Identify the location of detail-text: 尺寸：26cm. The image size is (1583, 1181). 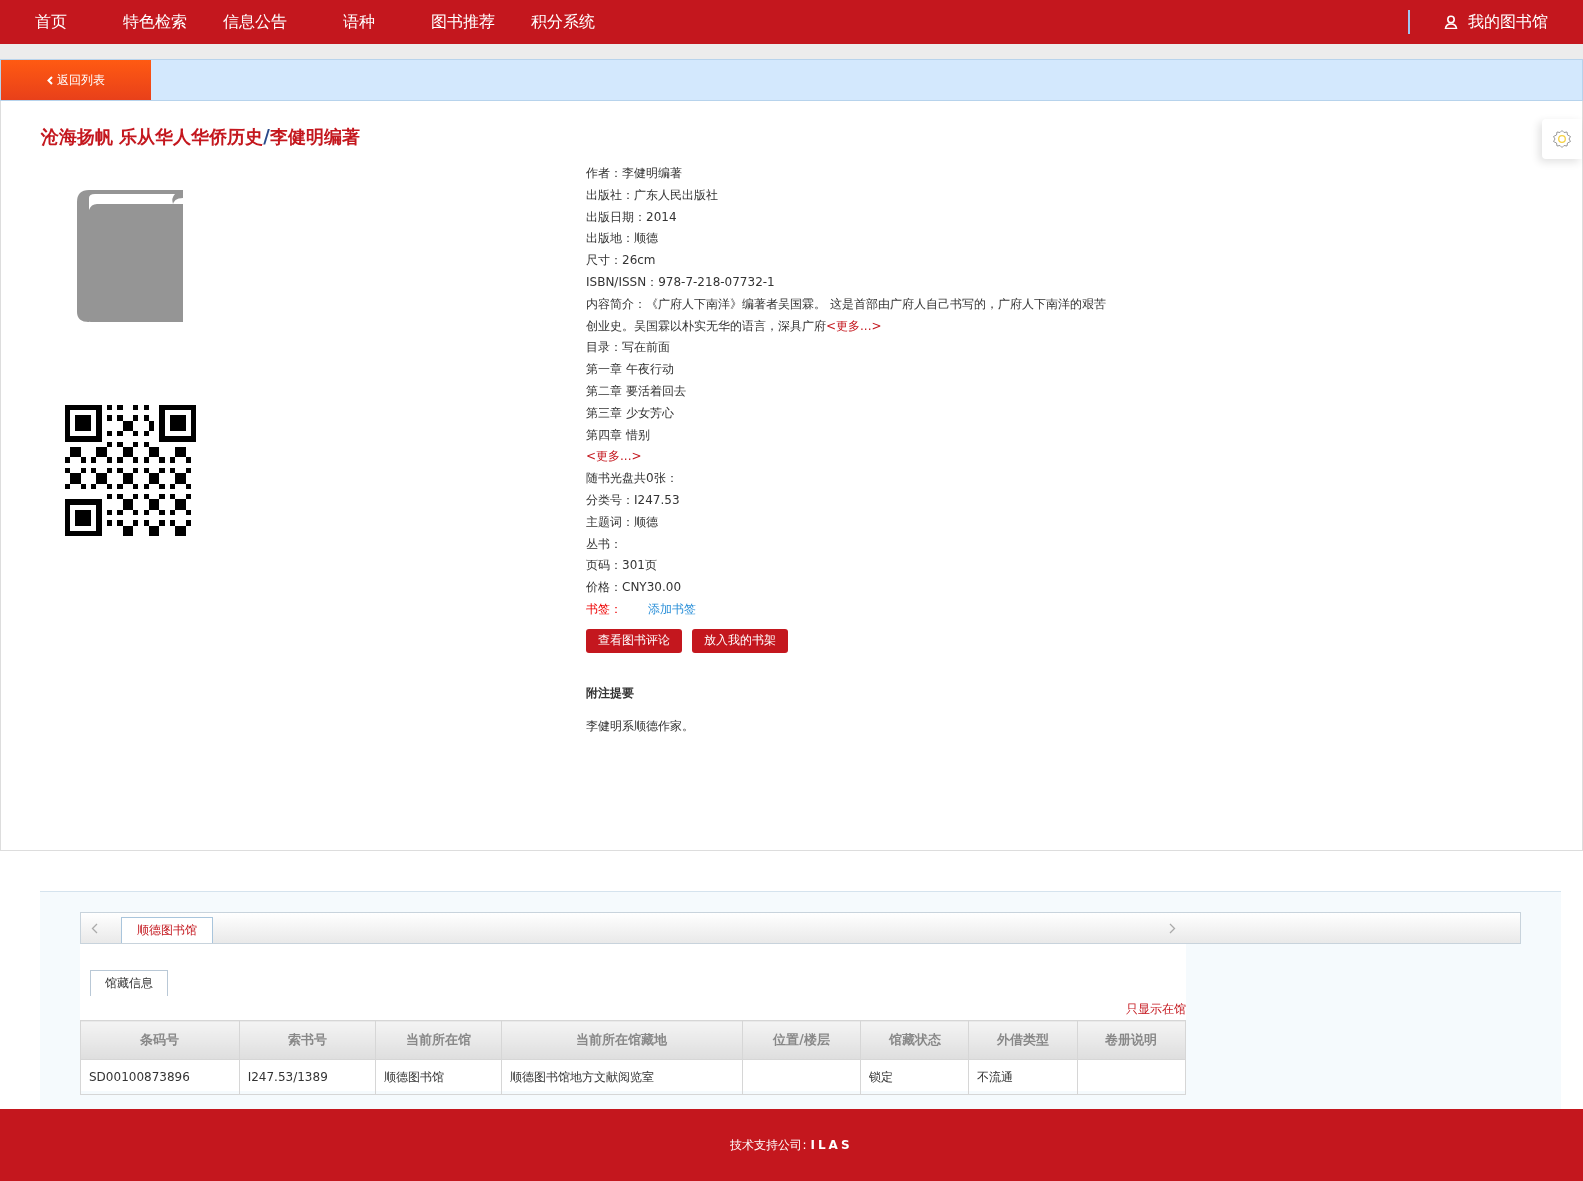
(621, 261).